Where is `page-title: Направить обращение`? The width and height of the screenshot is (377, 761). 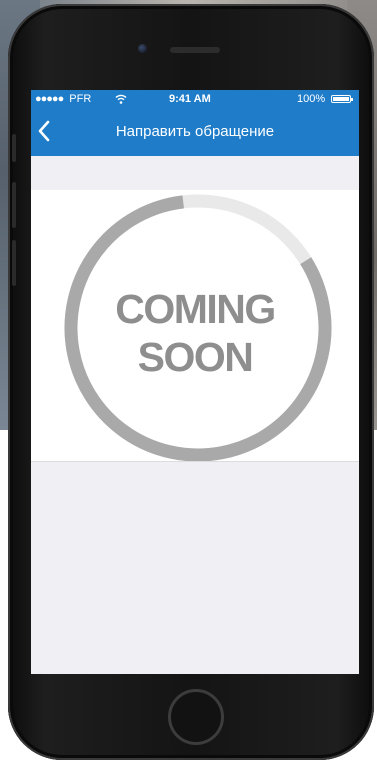
page-title: Направить обращение is located at coordinates (195, 131).